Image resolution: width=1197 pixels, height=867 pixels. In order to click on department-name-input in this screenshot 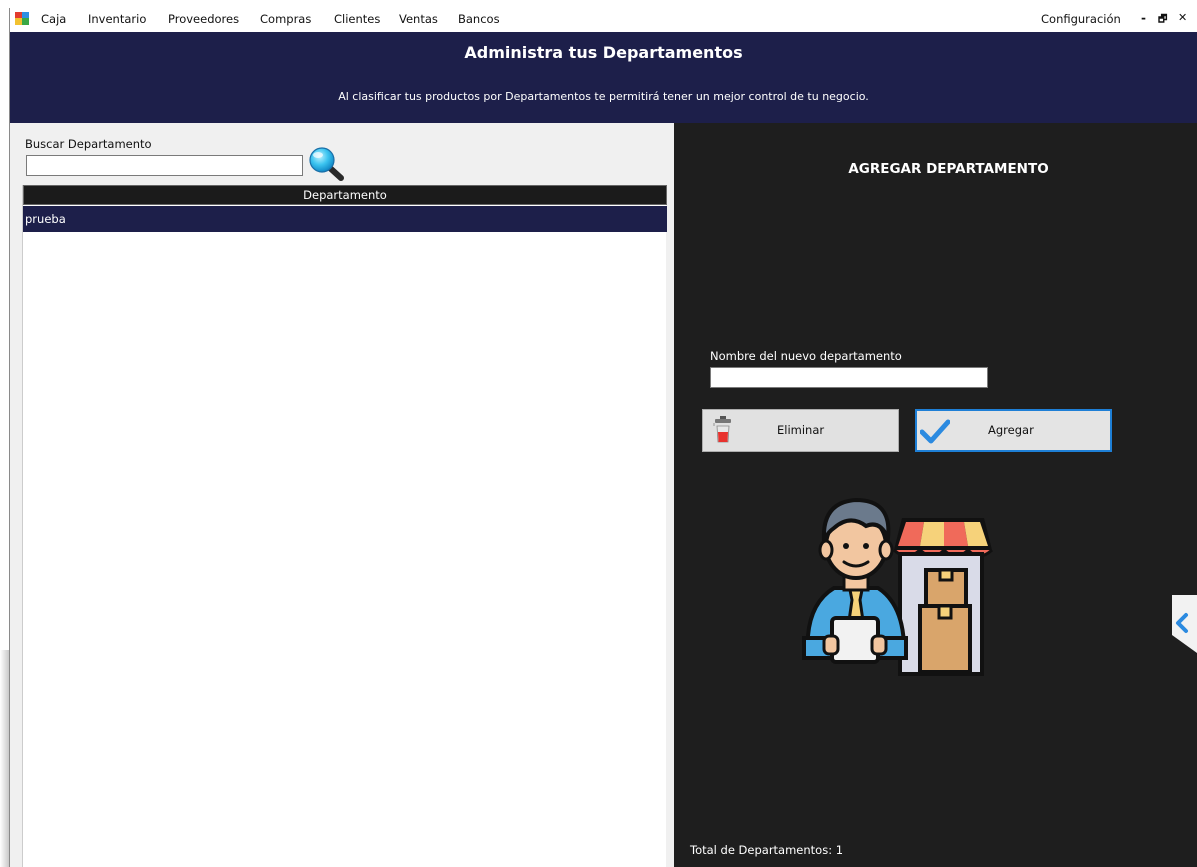, I will do `click(849, 377)`.